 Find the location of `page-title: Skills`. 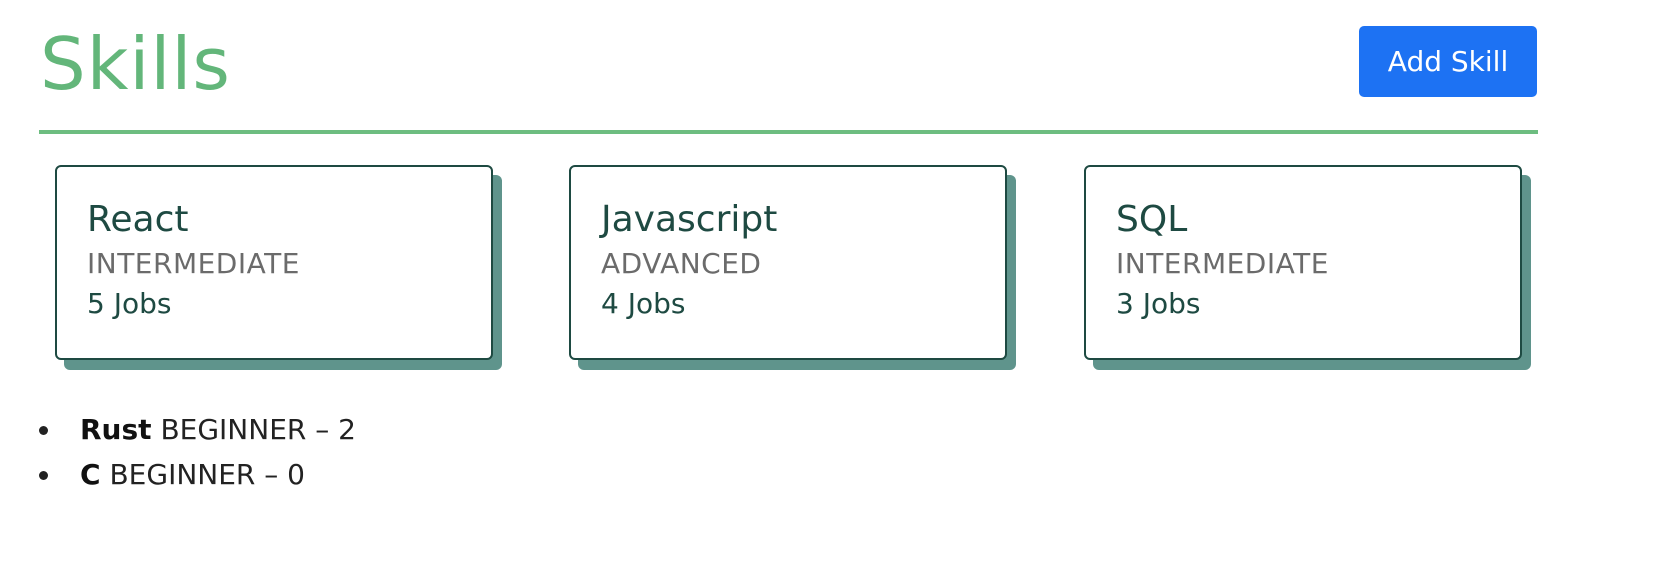

page-title: Skills is located at coordinates (135, 64).